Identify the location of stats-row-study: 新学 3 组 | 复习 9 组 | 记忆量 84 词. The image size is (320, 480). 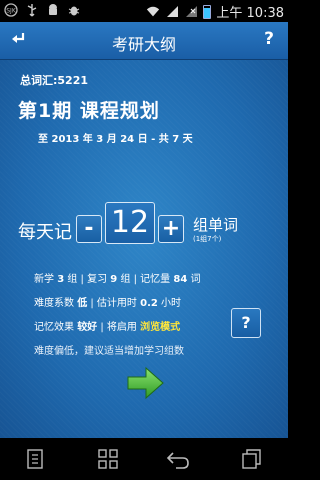
(117, 277).